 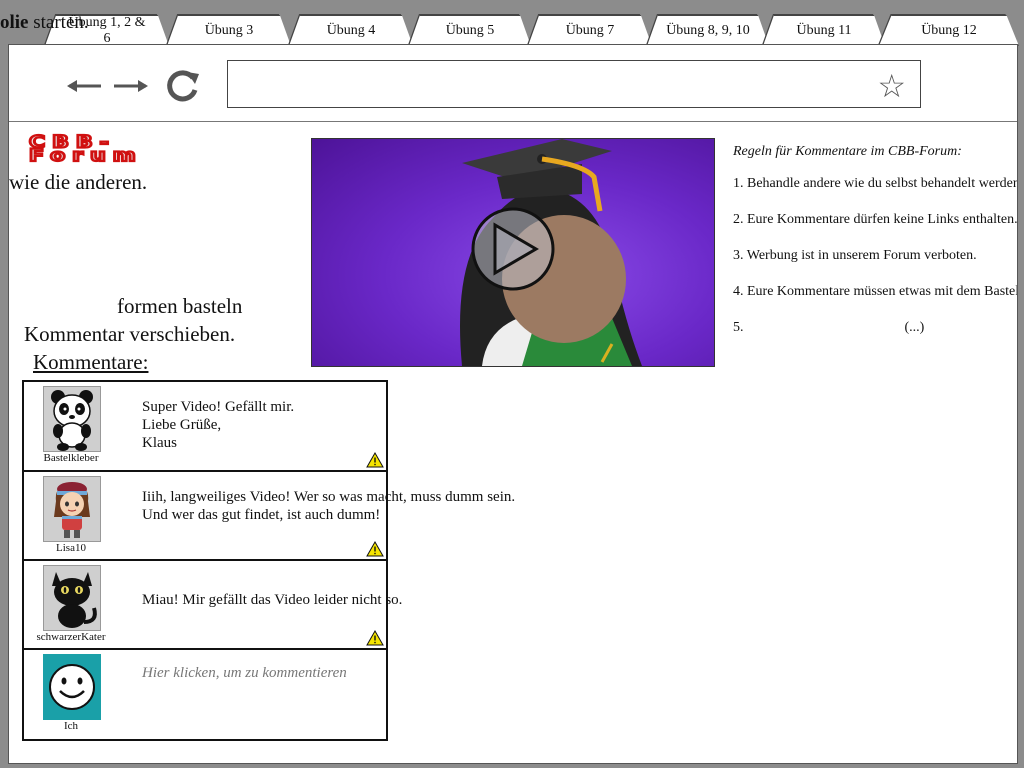 What do you see at coordinates (708, 30) in the screenshot?
I see `tab-uebung-8-9-10: Übung 8, 9, 10` at bounding box center [708, 30].